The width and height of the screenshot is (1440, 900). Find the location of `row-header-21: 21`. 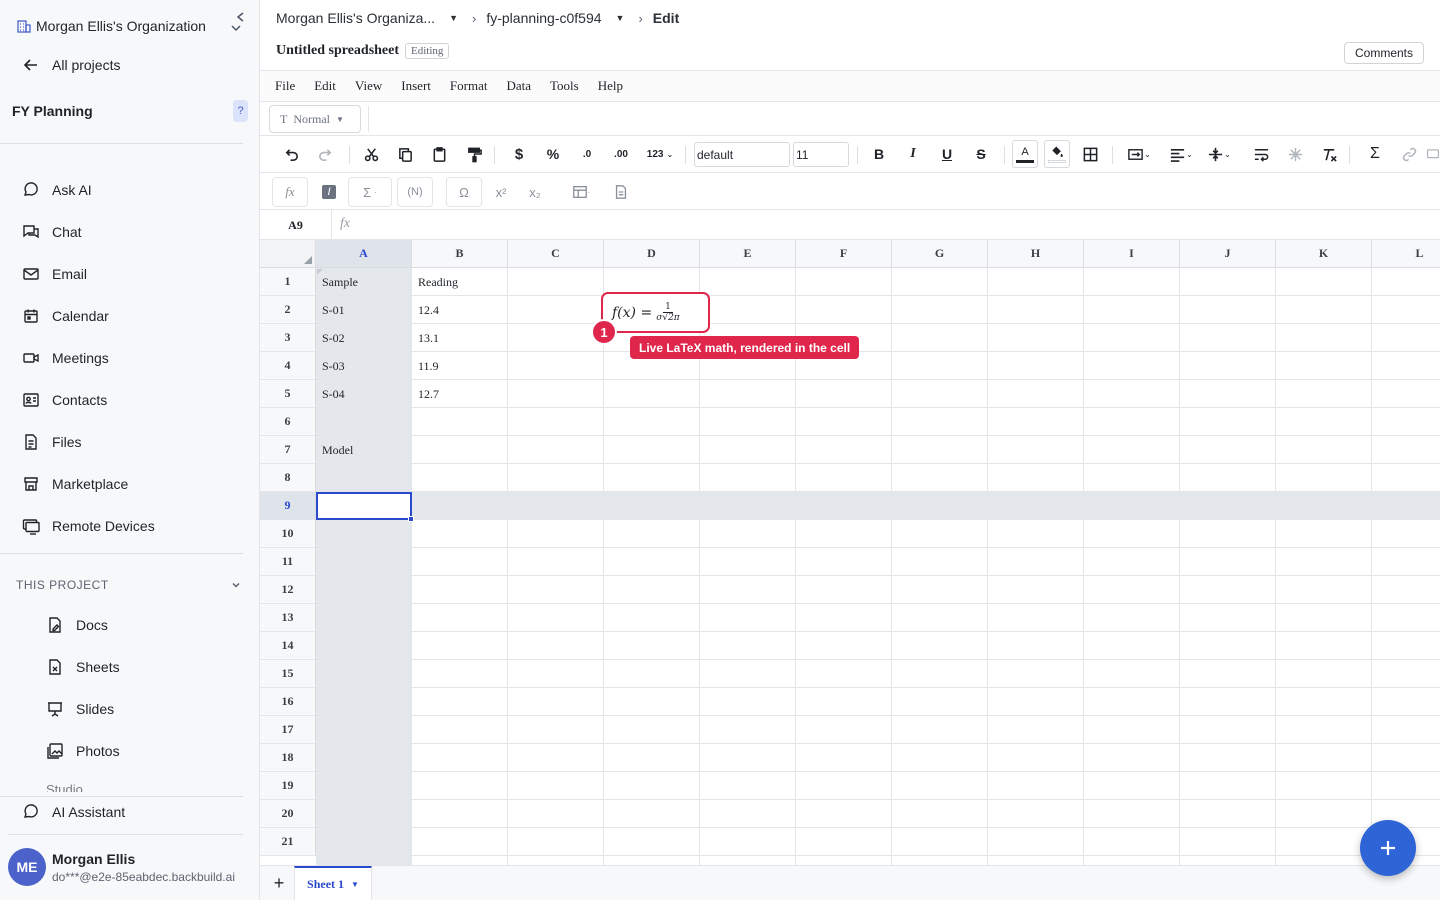

row-header-21: 21 is located at coordinates (288, 842).